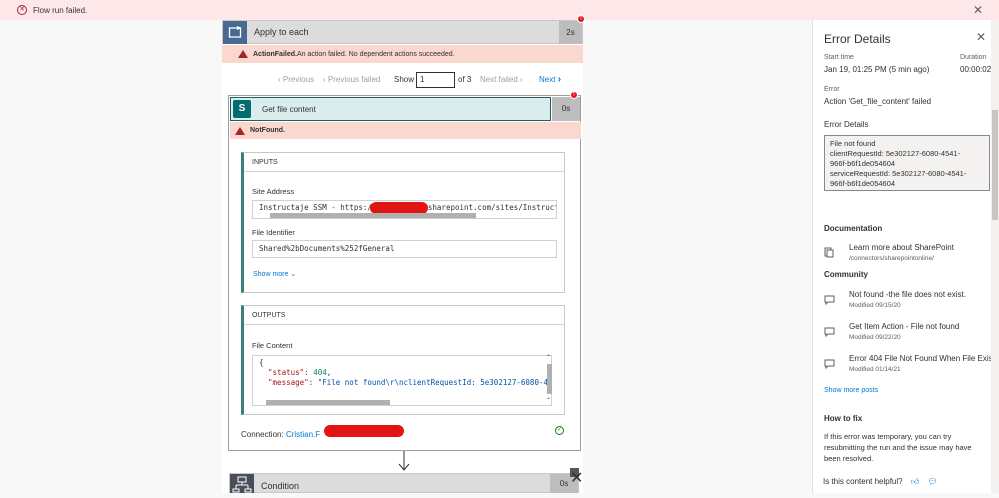  What do you see at coordinates (373, 215) in the screenshot?
I see `horizontal-scrollbar` at bounding box center [373, 215].